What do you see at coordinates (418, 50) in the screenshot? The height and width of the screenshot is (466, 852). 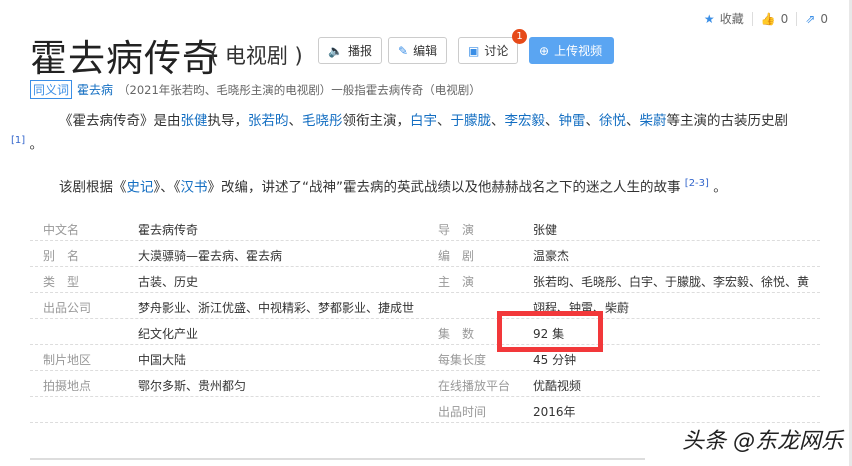 I see `edit-button: ✎ 编辑` at bounding box center [418, 50].